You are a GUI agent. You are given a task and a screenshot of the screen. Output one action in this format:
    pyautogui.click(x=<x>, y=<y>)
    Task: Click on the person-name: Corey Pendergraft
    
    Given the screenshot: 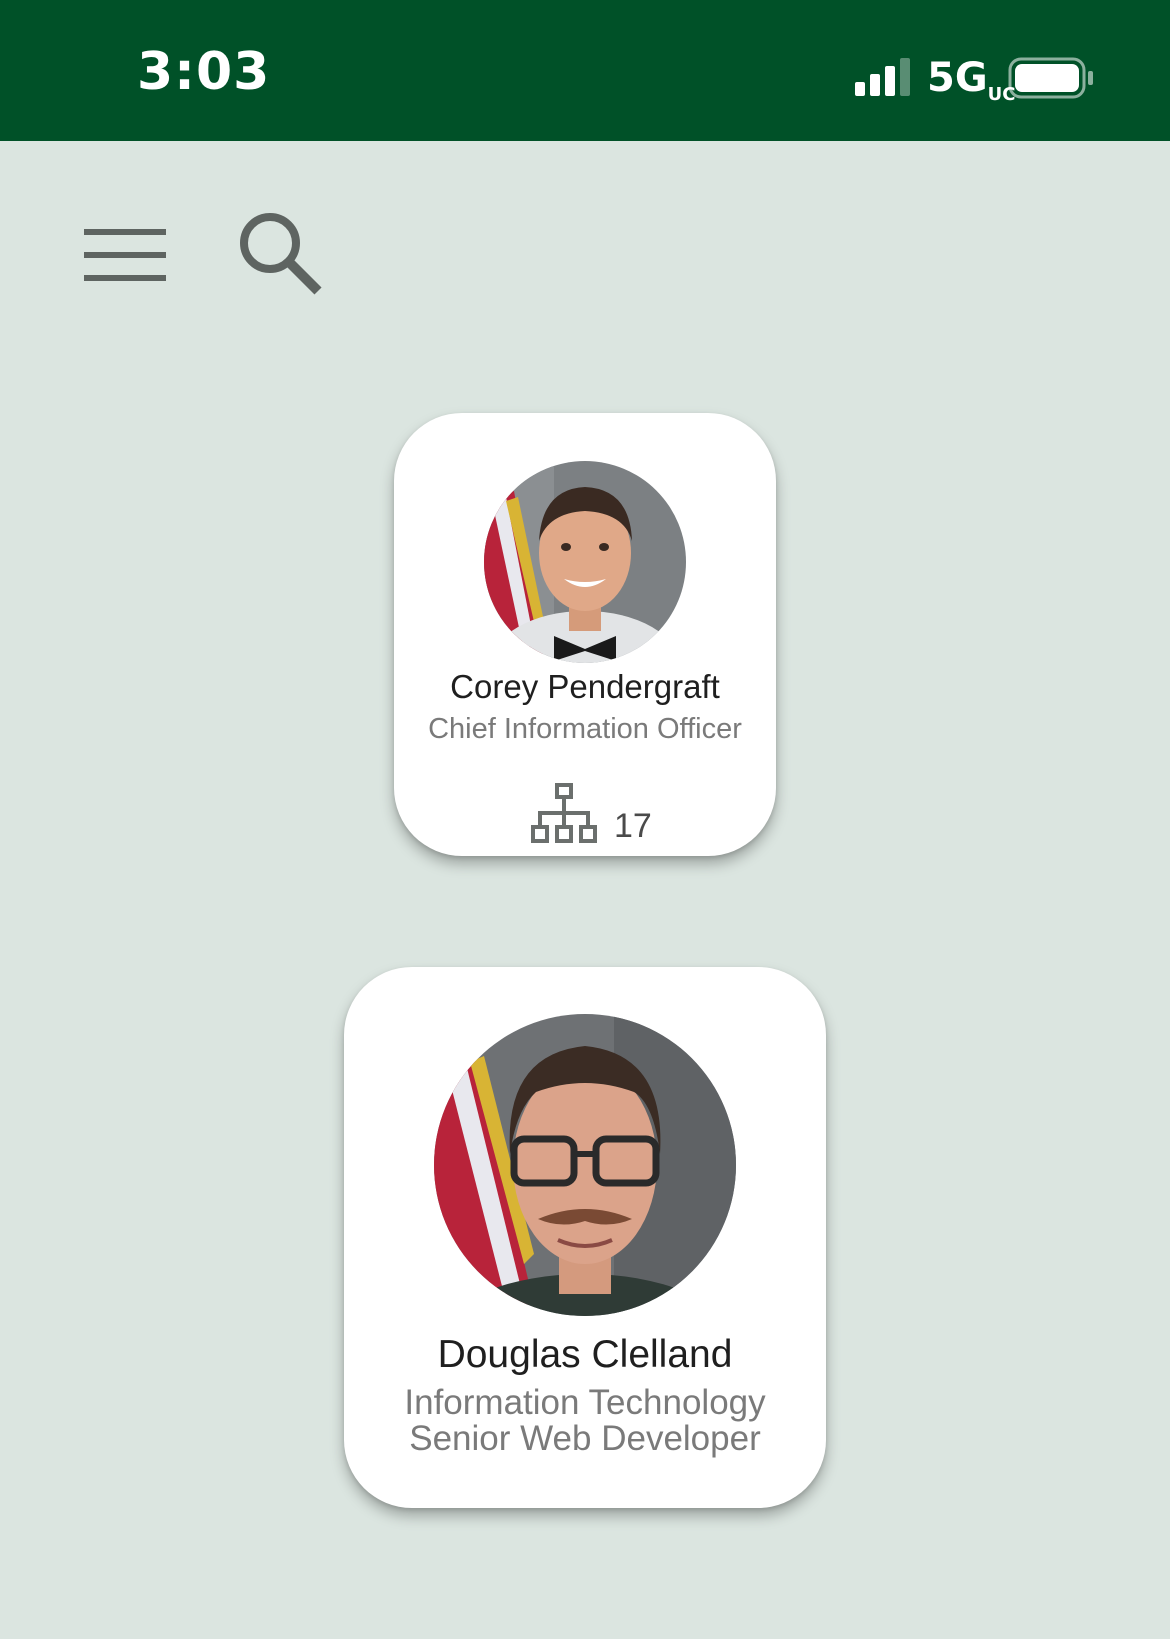 What is the action you would take?
    pyautogui.click(x=585, y=686)
    